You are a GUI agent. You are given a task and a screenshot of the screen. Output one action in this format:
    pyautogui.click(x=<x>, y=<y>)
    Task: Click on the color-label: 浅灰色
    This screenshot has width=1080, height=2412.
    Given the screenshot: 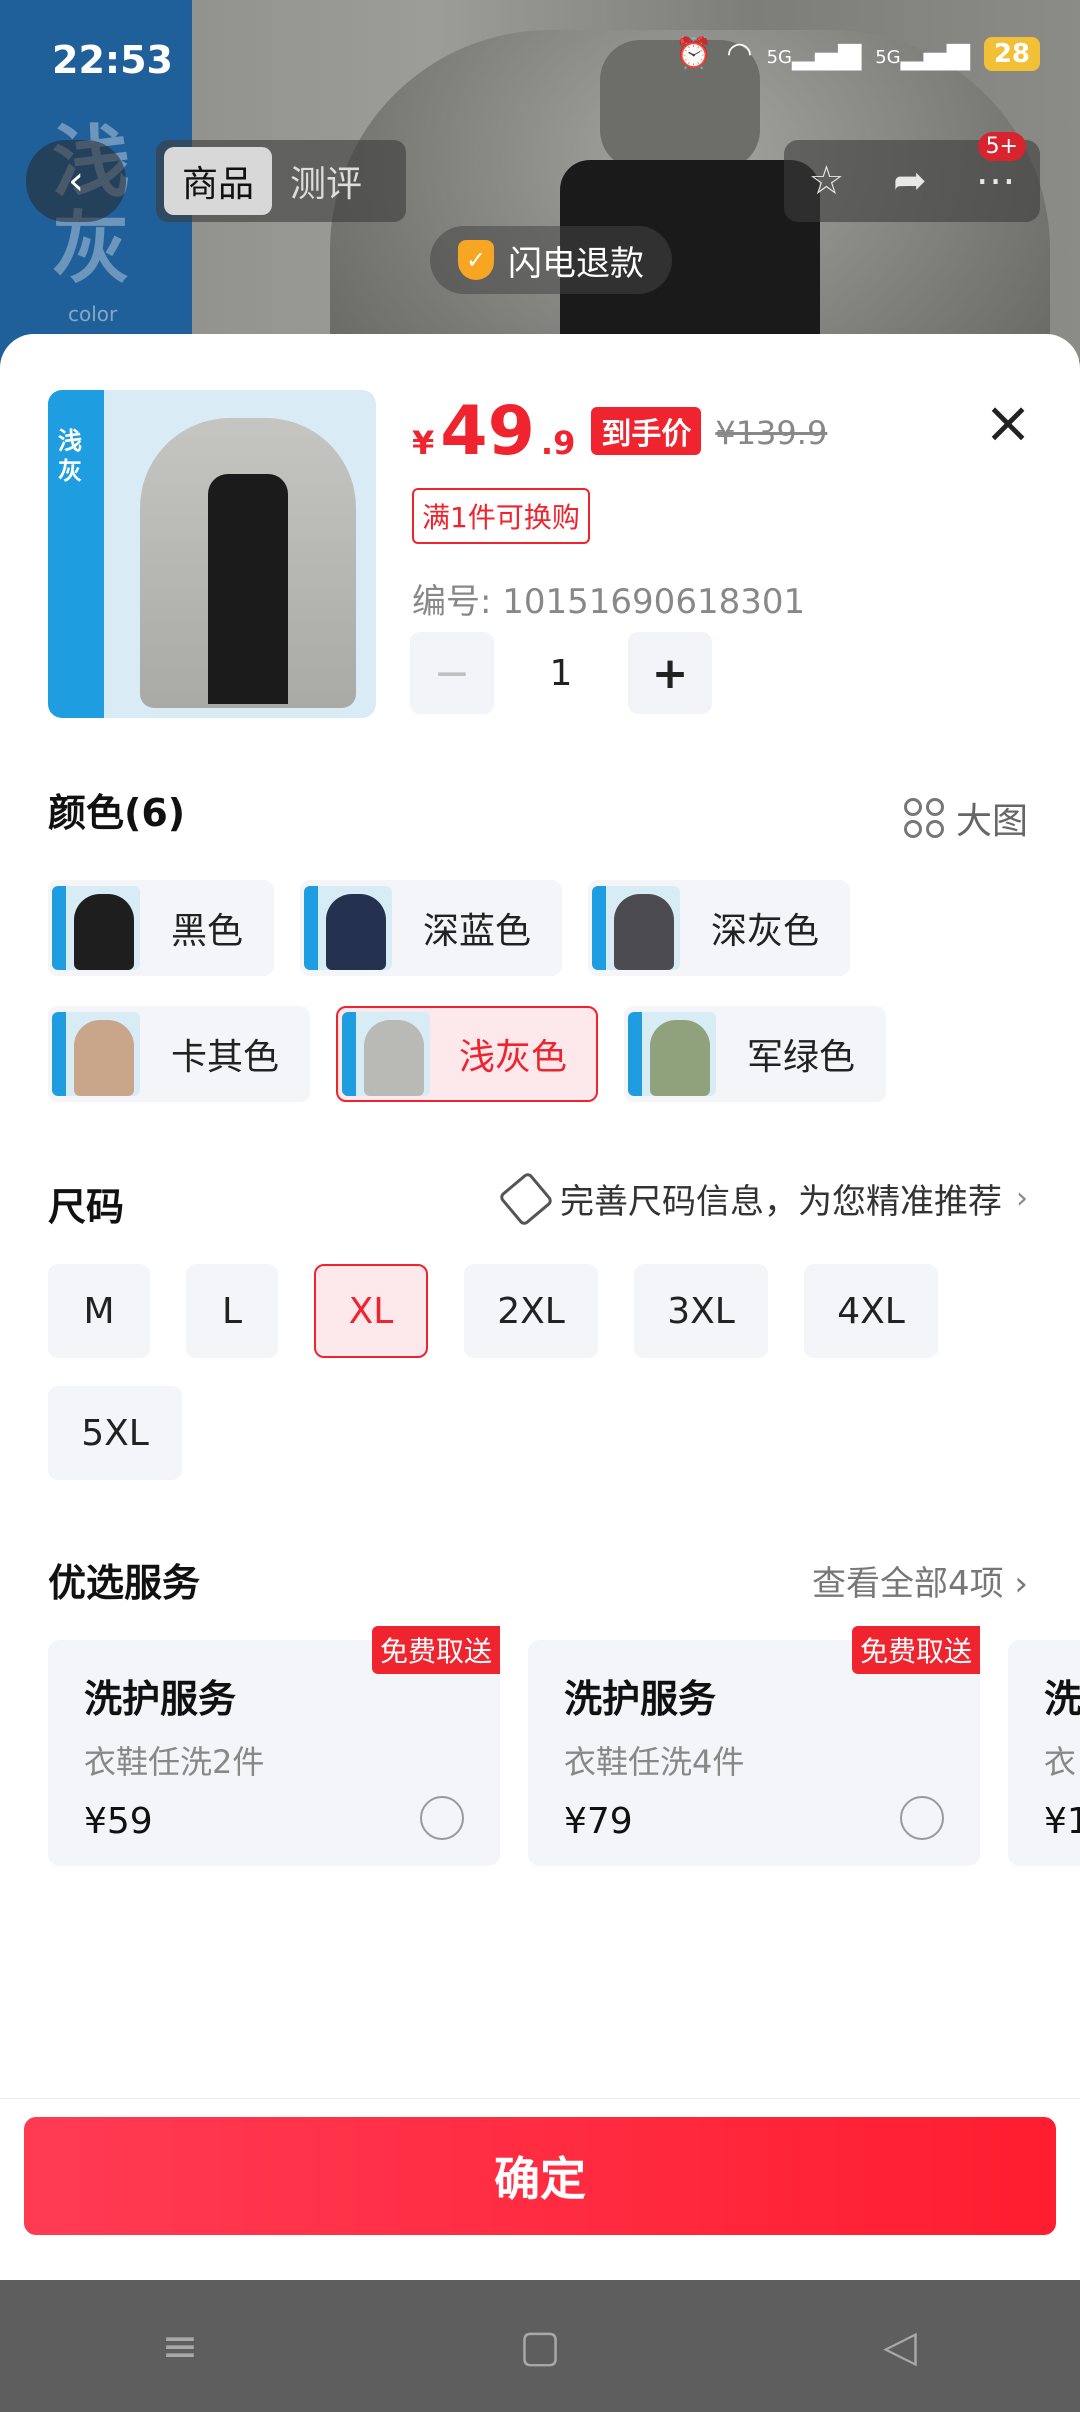 What is the action you would take?
    pyautogui.click(x=512, y=1057)
    